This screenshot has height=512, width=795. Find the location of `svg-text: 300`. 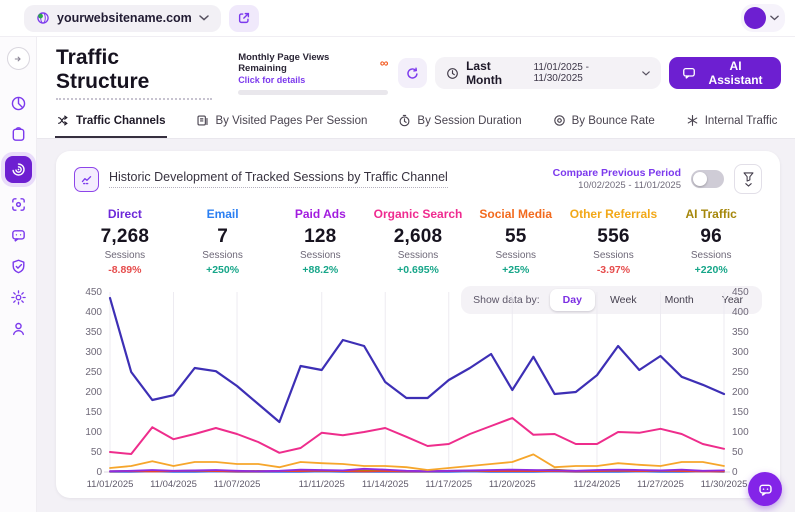

svg-text: 300 is located at coordinates (740, 352).